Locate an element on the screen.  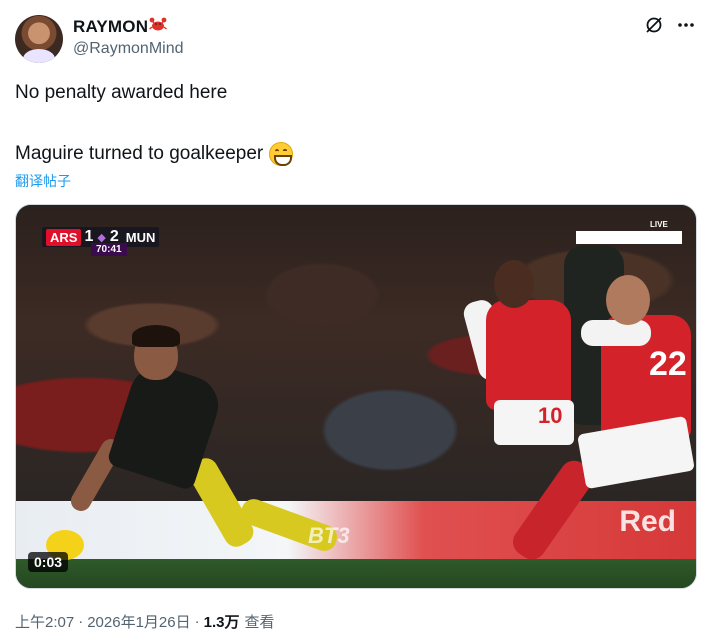
more-options-icon is located at coordinates (686, 25).